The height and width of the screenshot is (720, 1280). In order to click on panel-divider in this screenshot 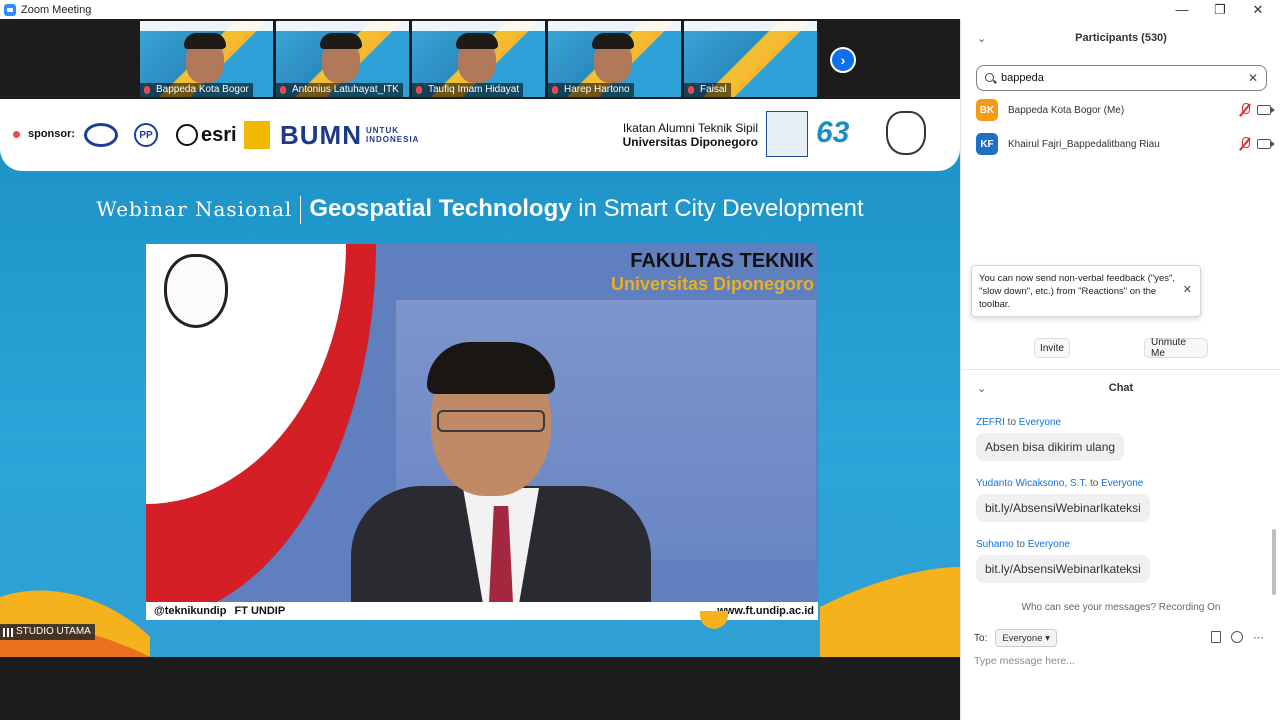, I will do `click(1120, 369)`.